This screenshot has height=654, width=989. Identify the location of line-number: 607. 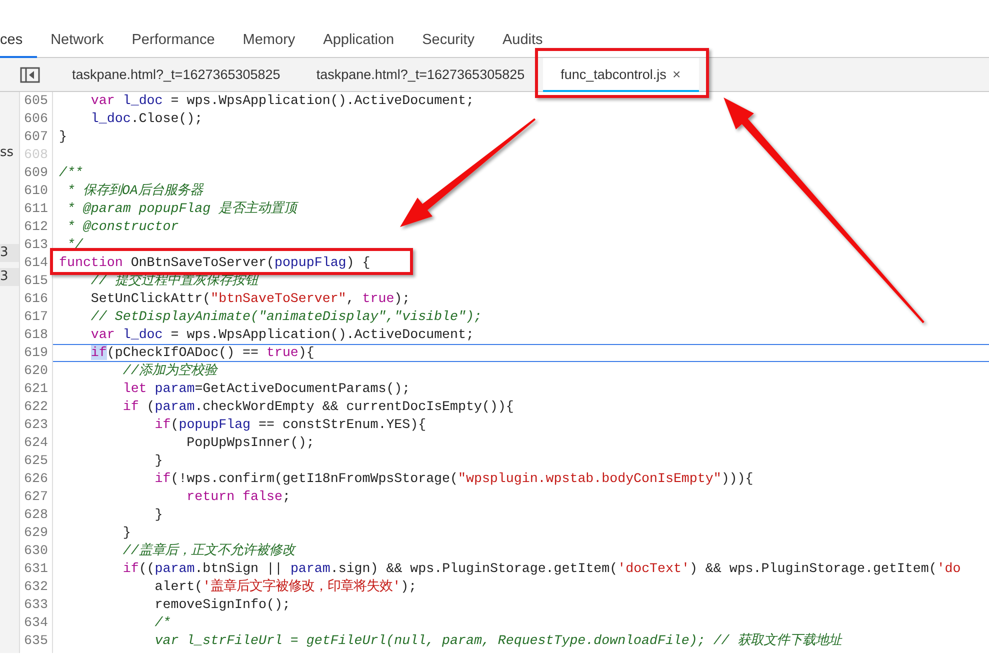
(36, 137).